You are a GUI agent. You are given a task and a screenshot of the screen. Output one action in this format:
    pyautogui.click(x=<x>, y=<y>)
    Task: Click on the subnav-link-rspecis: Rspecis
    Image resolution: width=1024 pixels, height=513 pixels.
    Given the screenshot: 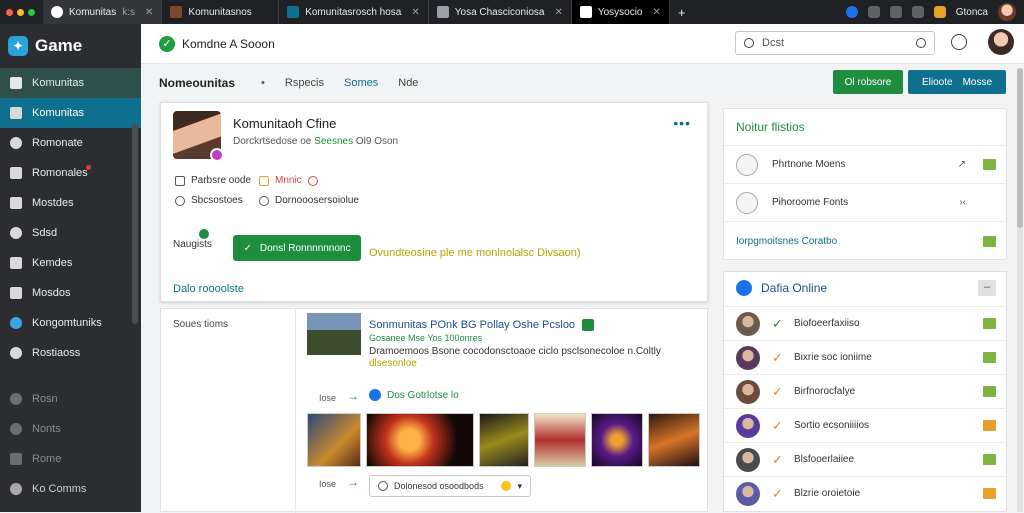 What is the action you would take?
    pyautogui.click(x=304, y=83)
    